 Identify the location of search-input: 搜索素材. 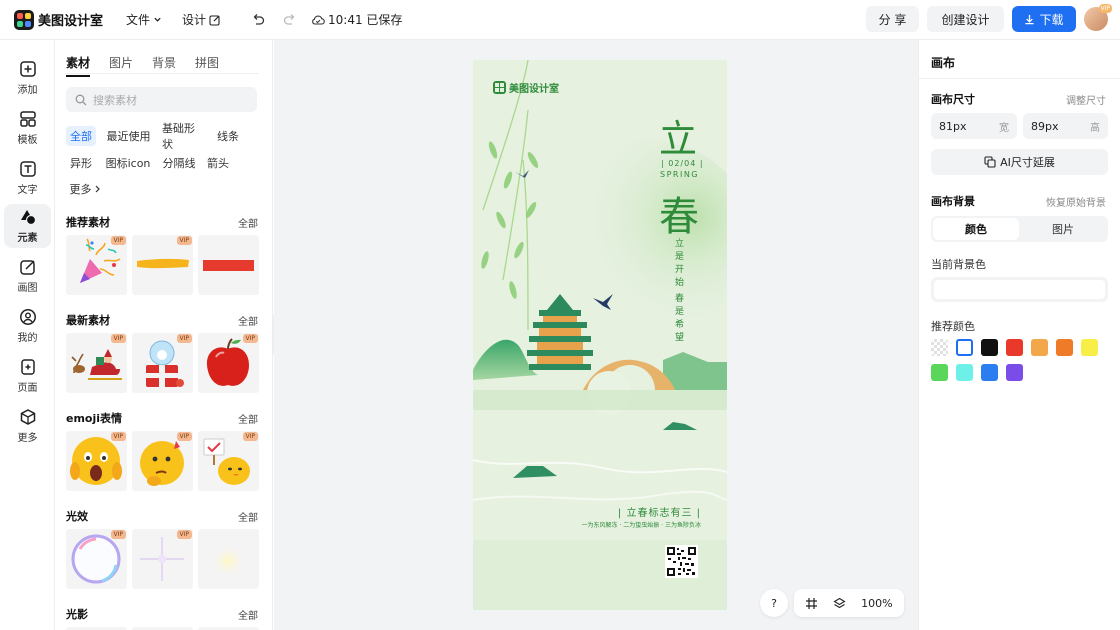
(161, 99).